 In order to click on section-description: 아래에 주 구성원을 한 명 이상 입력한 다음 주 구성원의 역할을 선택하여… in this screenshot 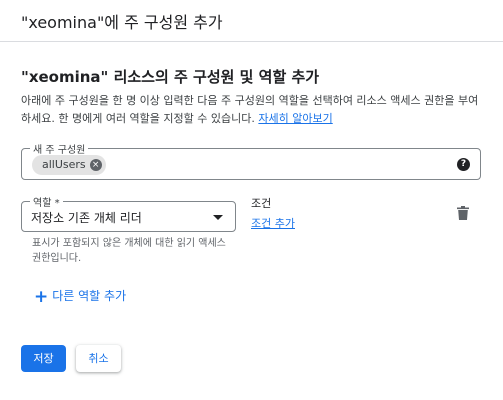, I will do `click(252, 110)`.